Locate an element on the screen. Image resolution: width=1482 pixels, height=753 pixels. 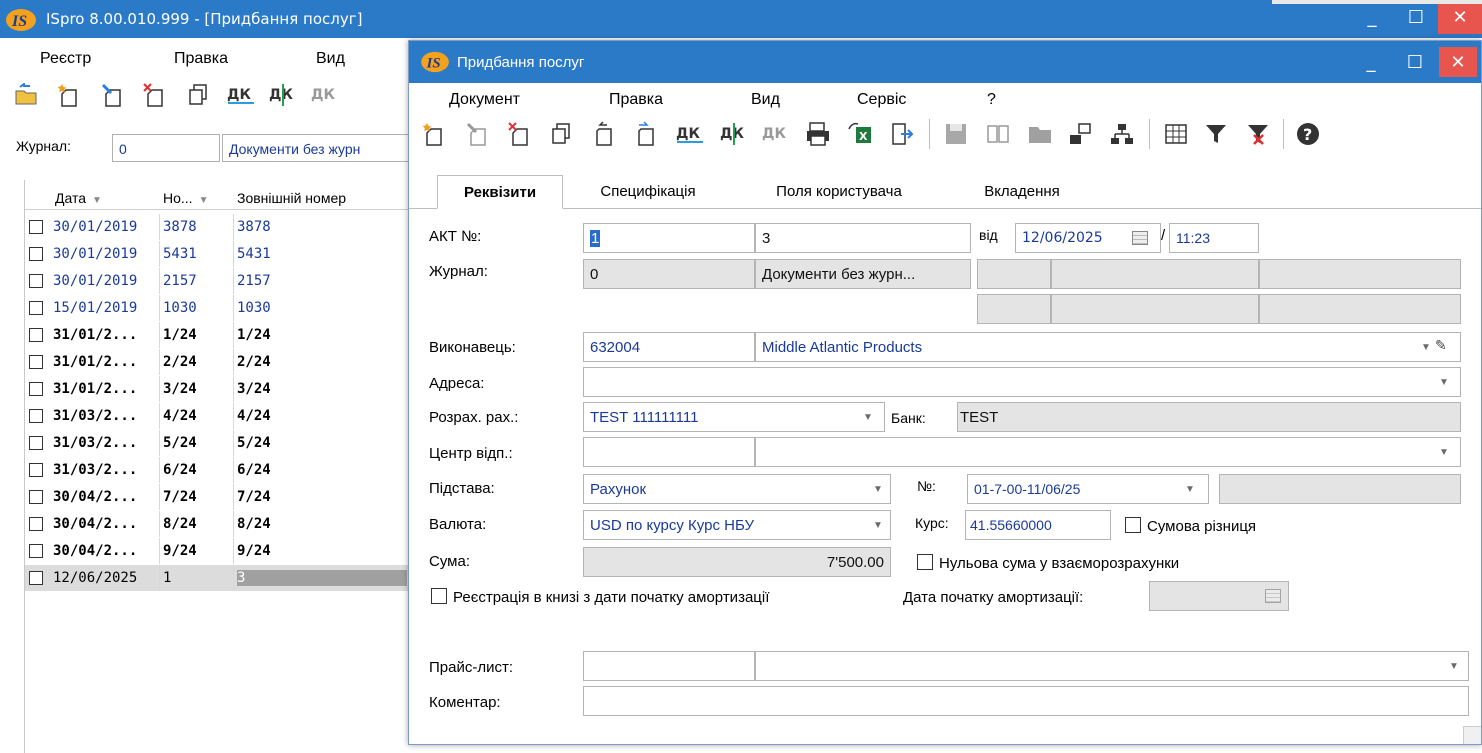
act-ext-number-field: 3 is located at coordinates (863, 238).